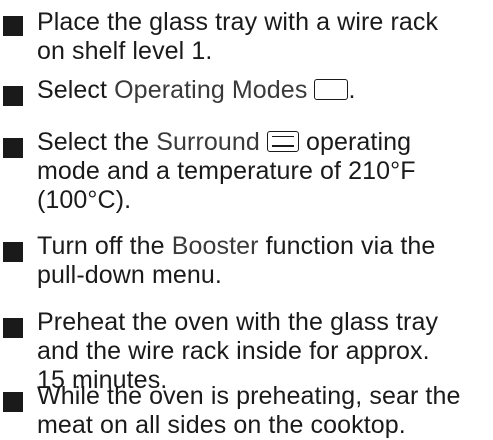 The width and height of the screenshot is (493, 440). What do you see at coordinates (238, 322) in the screenshot?
I see `step-line: Preheat the oven with the glass tray` at bounding box center [238, 322].